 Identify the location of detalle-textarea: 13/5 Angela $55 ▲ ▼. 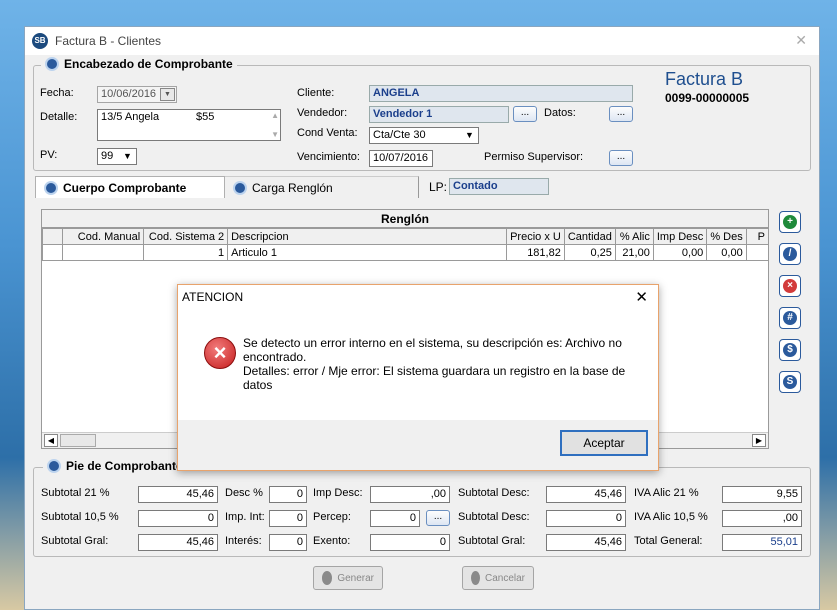
(189, 125).